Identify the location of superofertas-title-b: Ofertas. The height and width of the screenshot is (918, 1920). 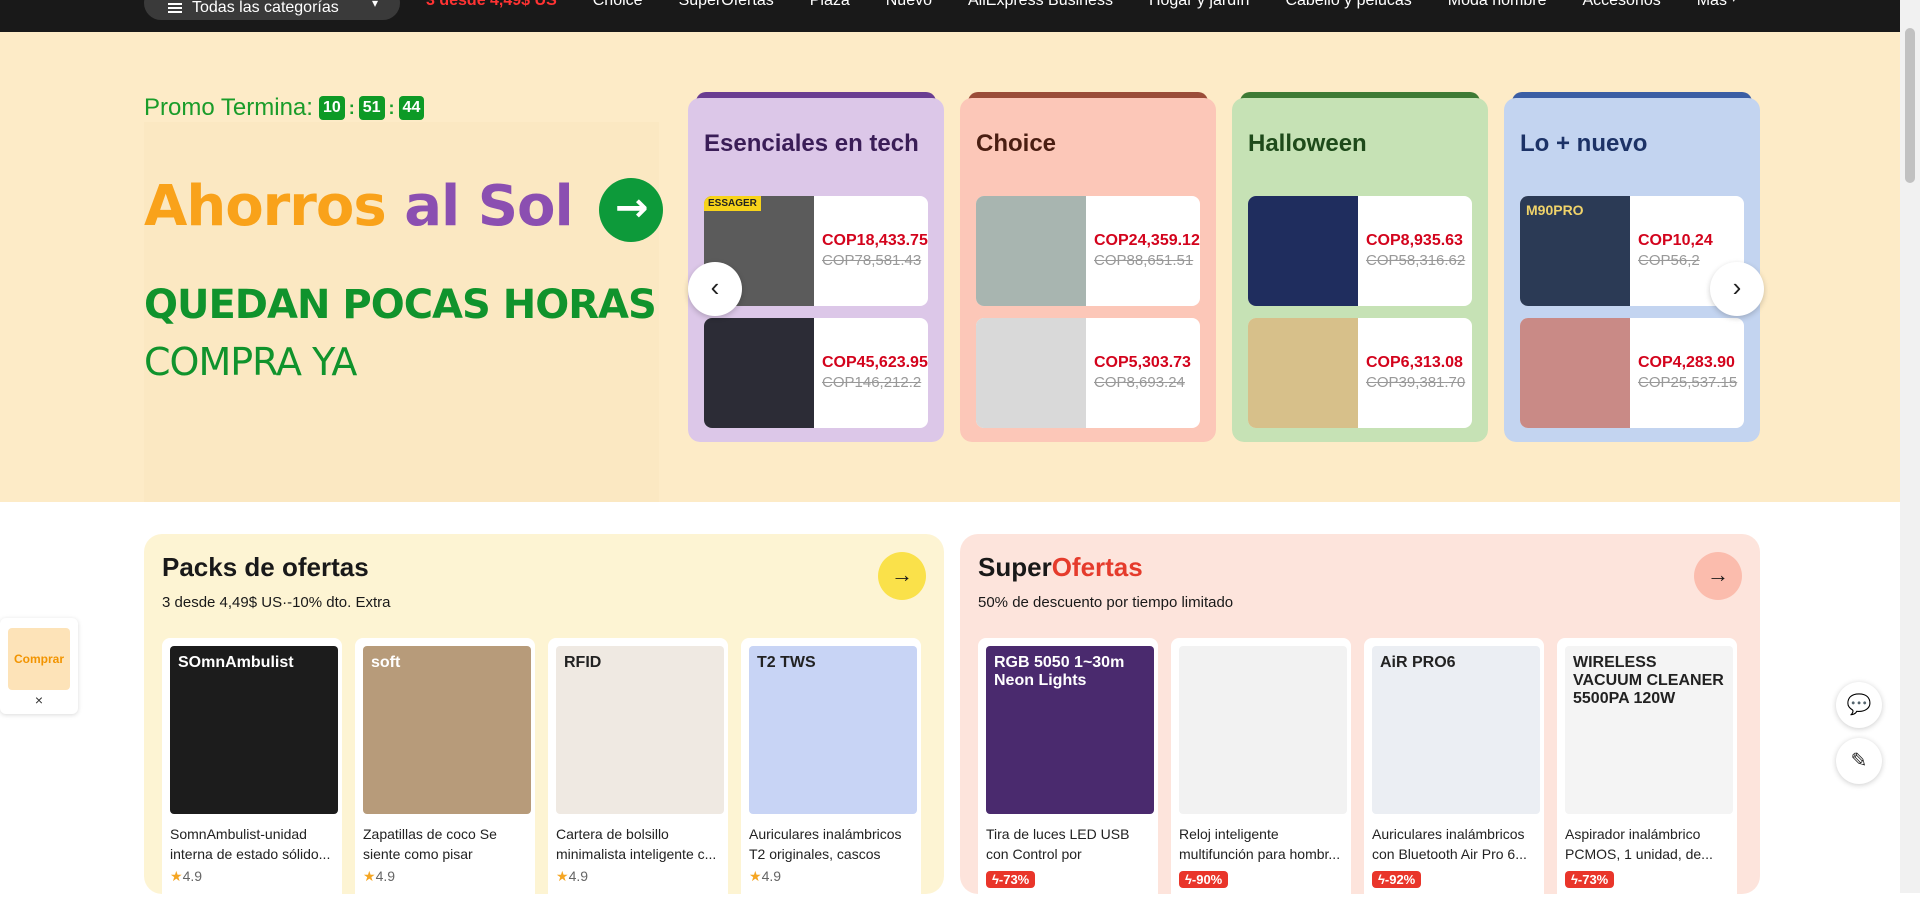
(1097, 567).